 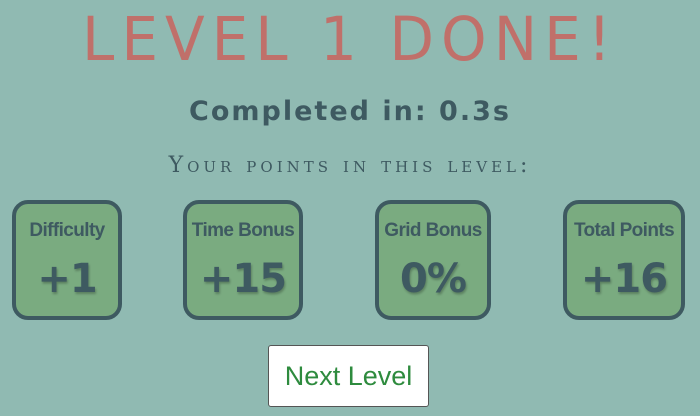 What do you see at coordinates (624, 230) in the screenshot?
I see `total-points-label: Total Points` at bounding box center [624, 230].